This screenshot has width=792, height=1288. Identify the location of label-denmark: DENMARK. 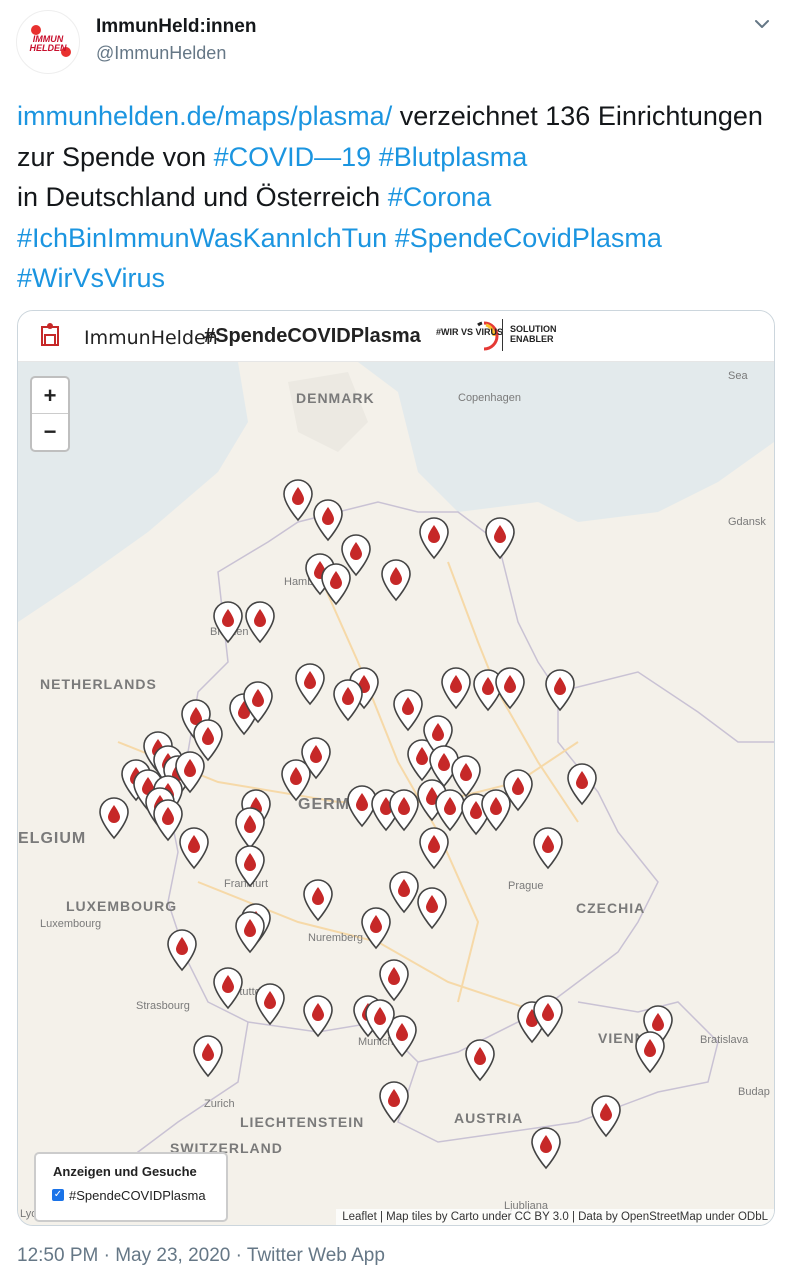
(335, 398).